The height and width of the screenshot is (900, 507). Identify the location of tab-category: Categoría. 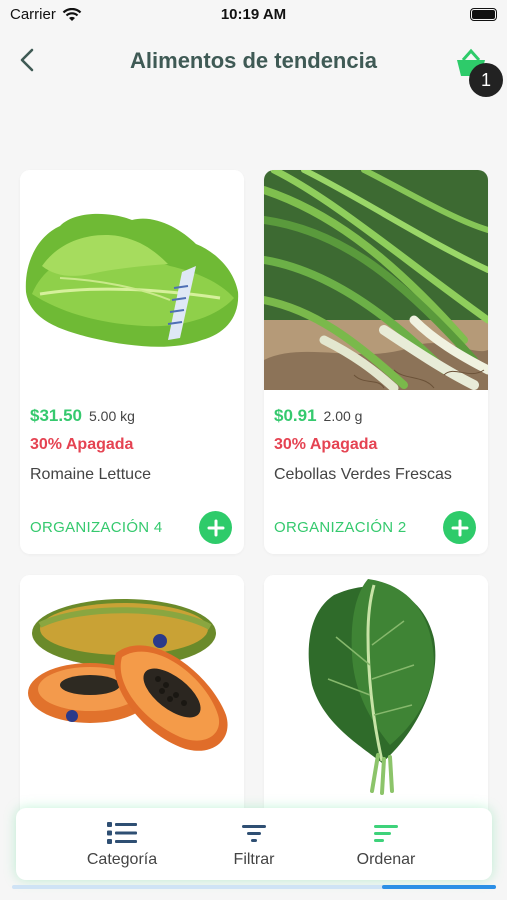
(122, 844).